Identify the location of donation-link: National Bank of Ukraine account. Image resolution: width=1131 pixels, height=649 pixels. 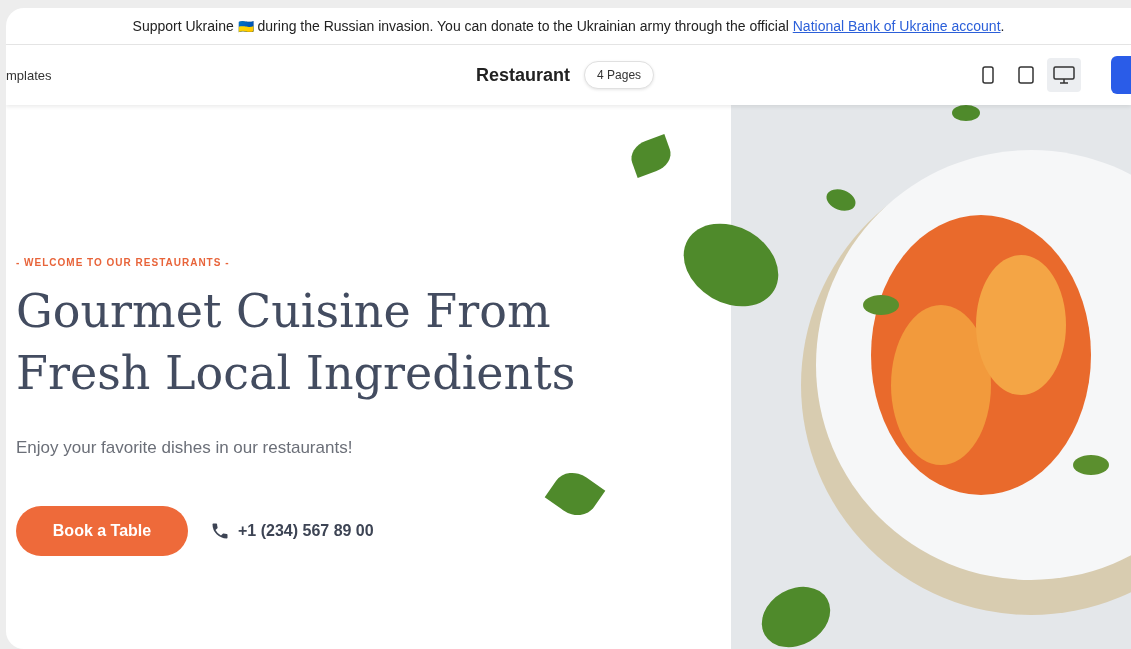
(896, 26).